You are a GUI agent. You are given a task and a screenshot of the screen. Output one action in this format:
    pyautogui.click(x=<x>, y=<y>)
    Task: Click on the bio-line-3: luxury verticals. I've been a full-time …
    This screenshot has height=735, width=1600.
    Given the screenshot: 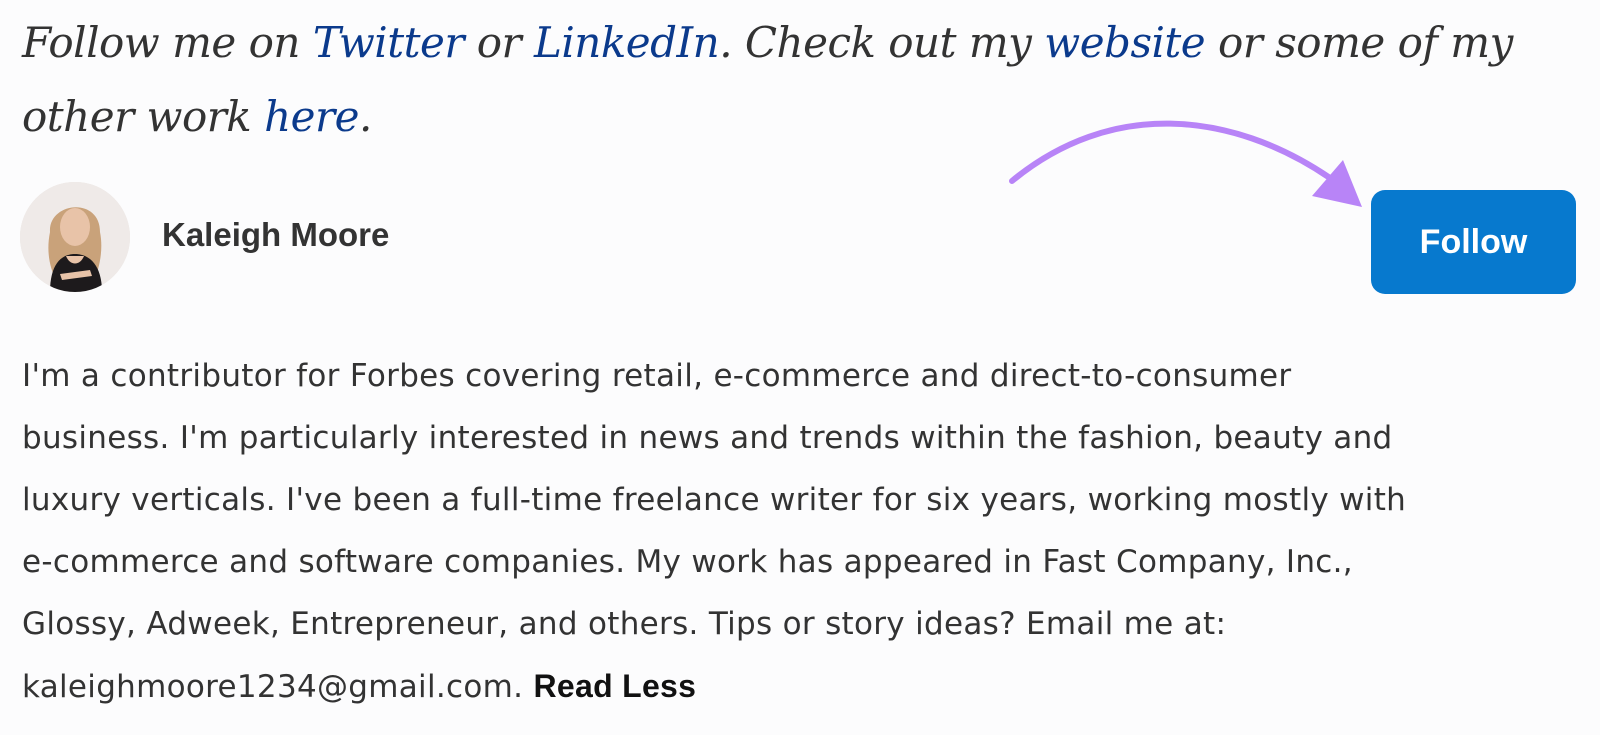 What is the action you would take?
    pyautogui.click(x=714, y=500)
    